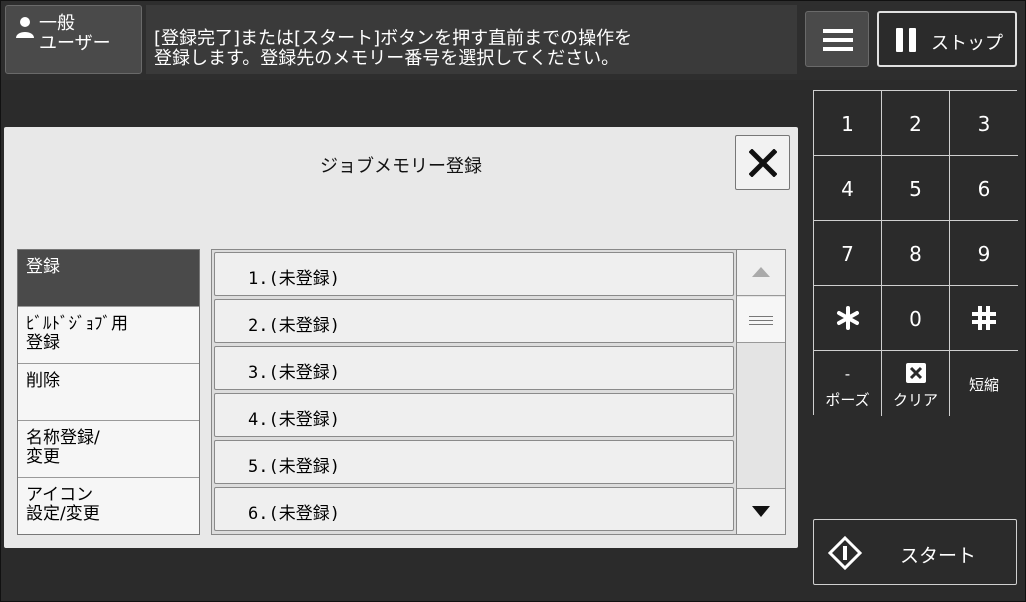 Image resolution: width=1026 pixels, height=602 pixels. I want to click on hash-icon, so click(984, 318).